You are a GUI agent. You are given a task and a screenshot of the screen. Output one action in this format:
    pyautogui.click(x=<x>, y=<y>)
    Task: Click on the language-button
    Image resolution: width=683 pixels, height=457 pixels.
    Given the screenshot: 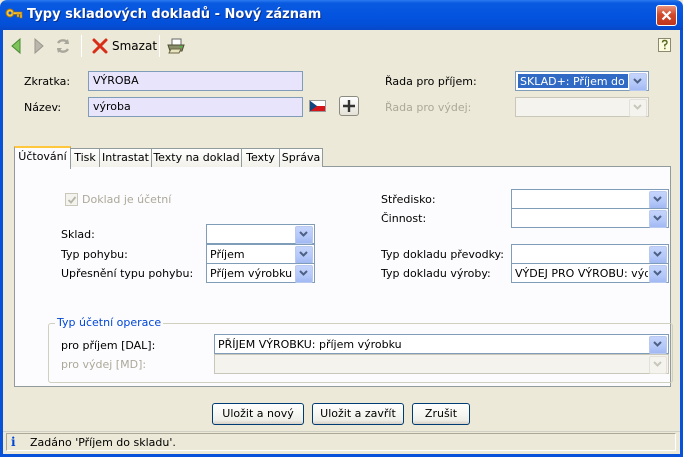 What is the action you would take?
    pyautogui.click(x=317, y=106)
    